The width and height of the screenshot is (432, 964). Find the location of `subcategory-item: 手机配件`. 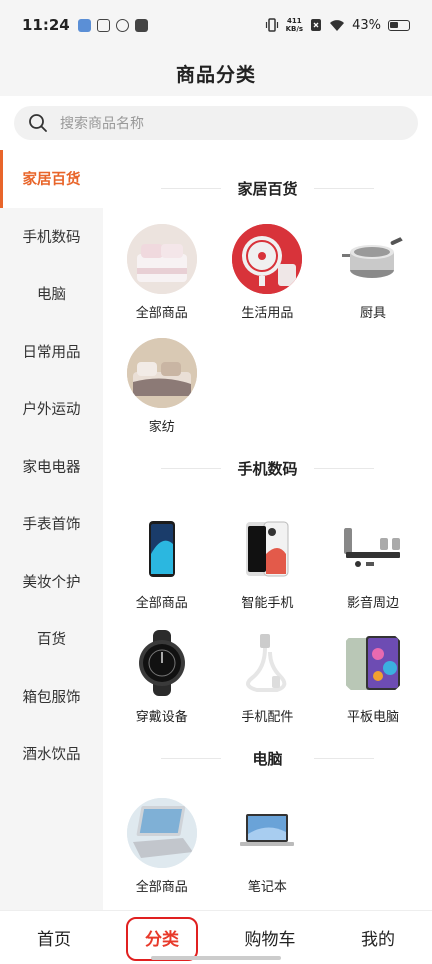

subcategory-item: 手机配件 is located at coordinates (268, 679).